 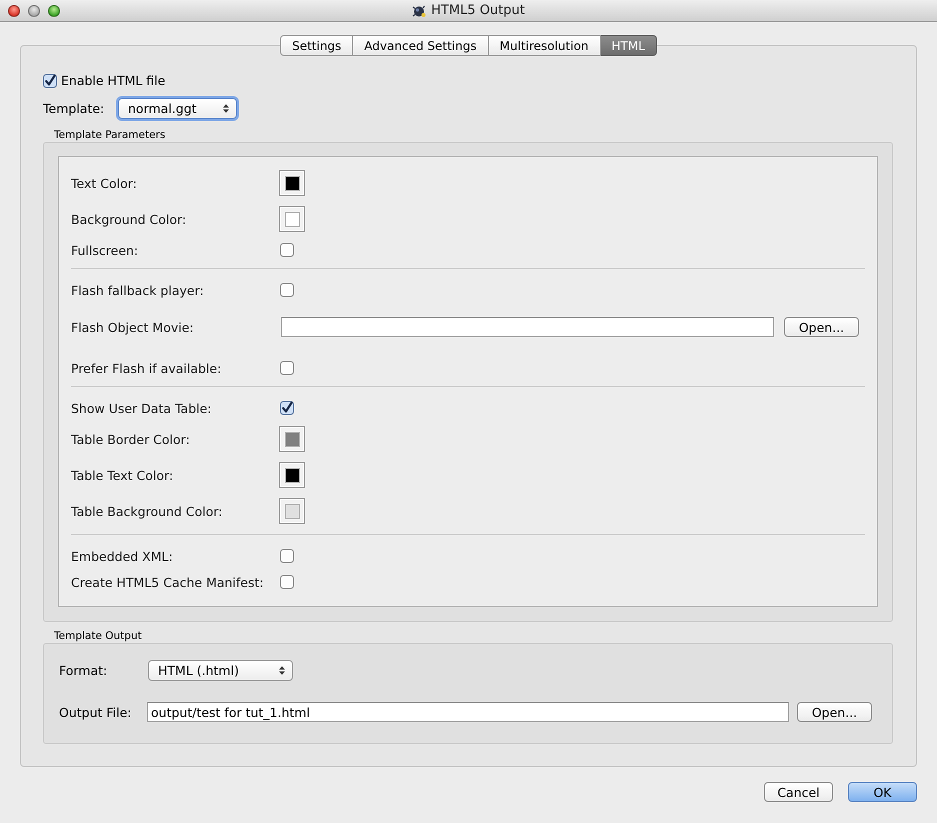 What do you see at coordinates (177, 108) in the screenshot?
I see `template-dropdown: normal.ggt` at bounding box center [177, 108].